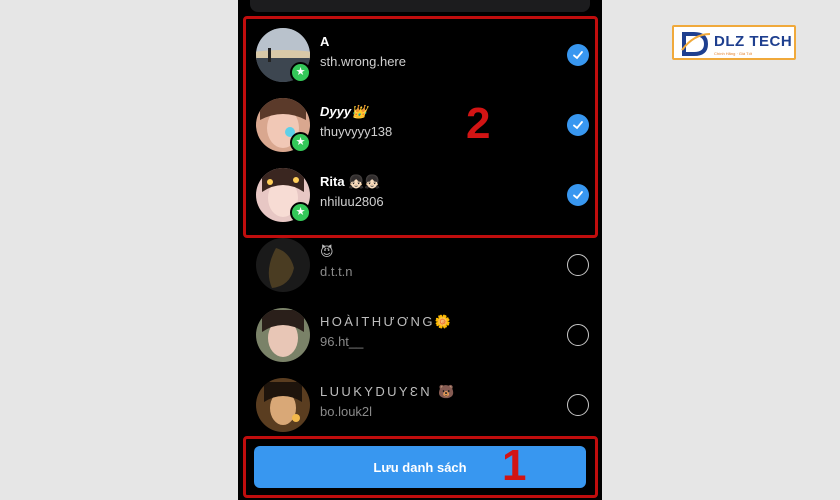  Describe the element at coordinates (388, 391) in the screenshot. I see `contact-name: LUUKYDUYƐN 🐻` at that location.